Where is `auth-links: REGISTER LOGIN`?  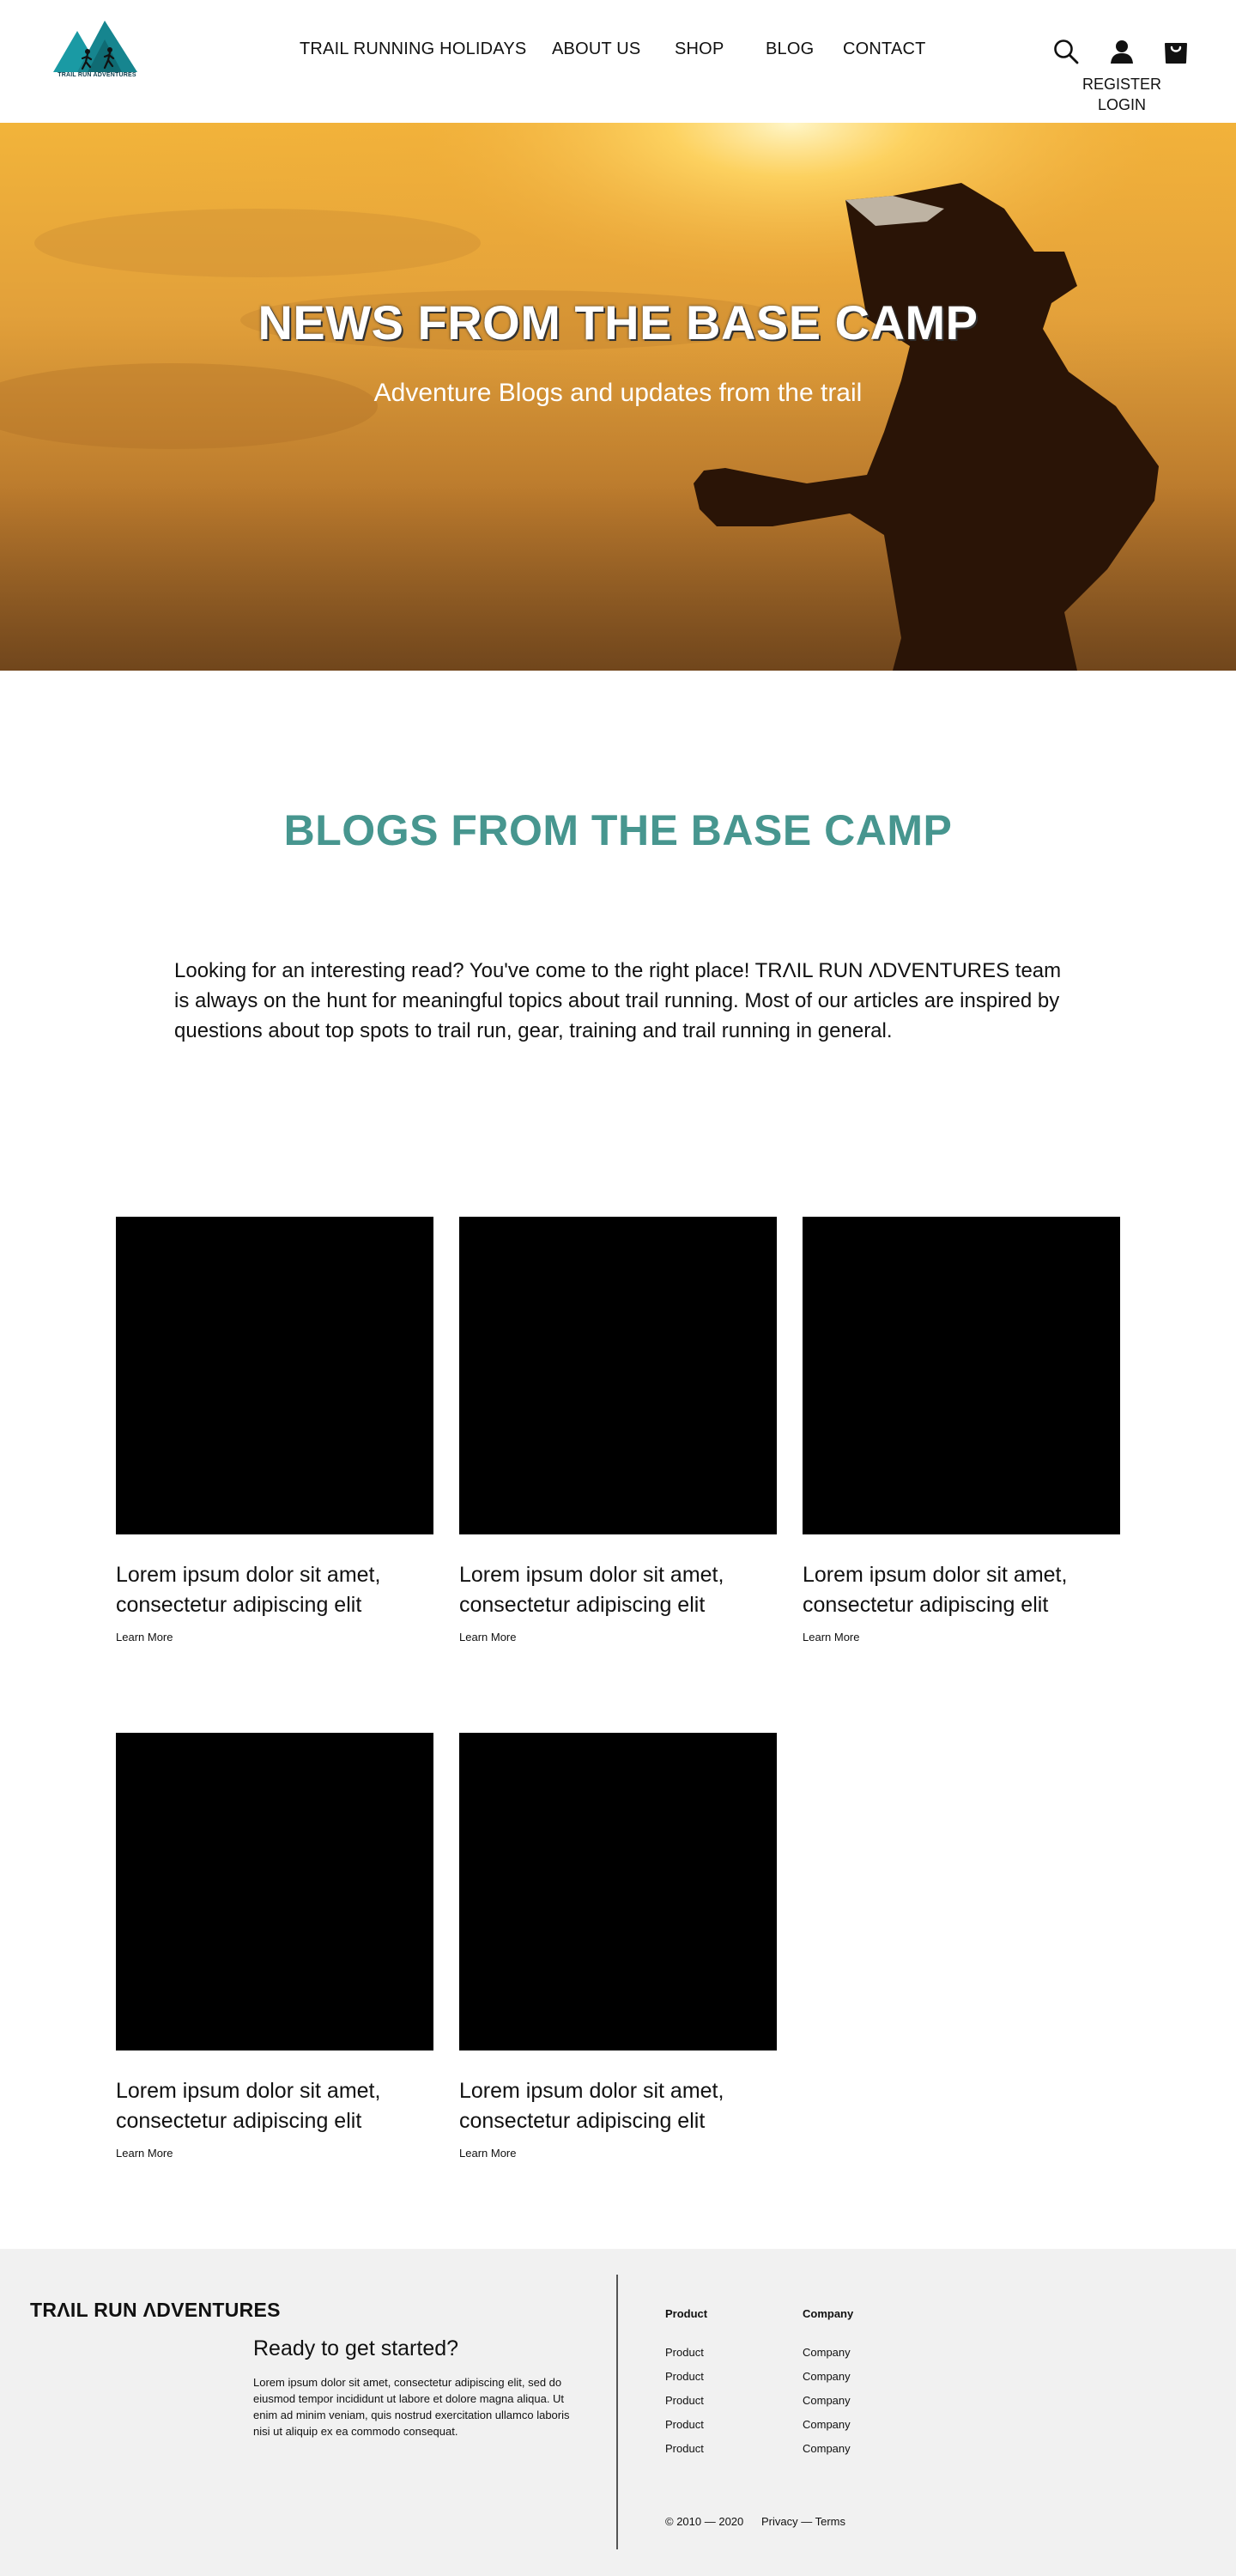
auth-links: REGISTER LOGIN is located at coordinates (1122, 94).